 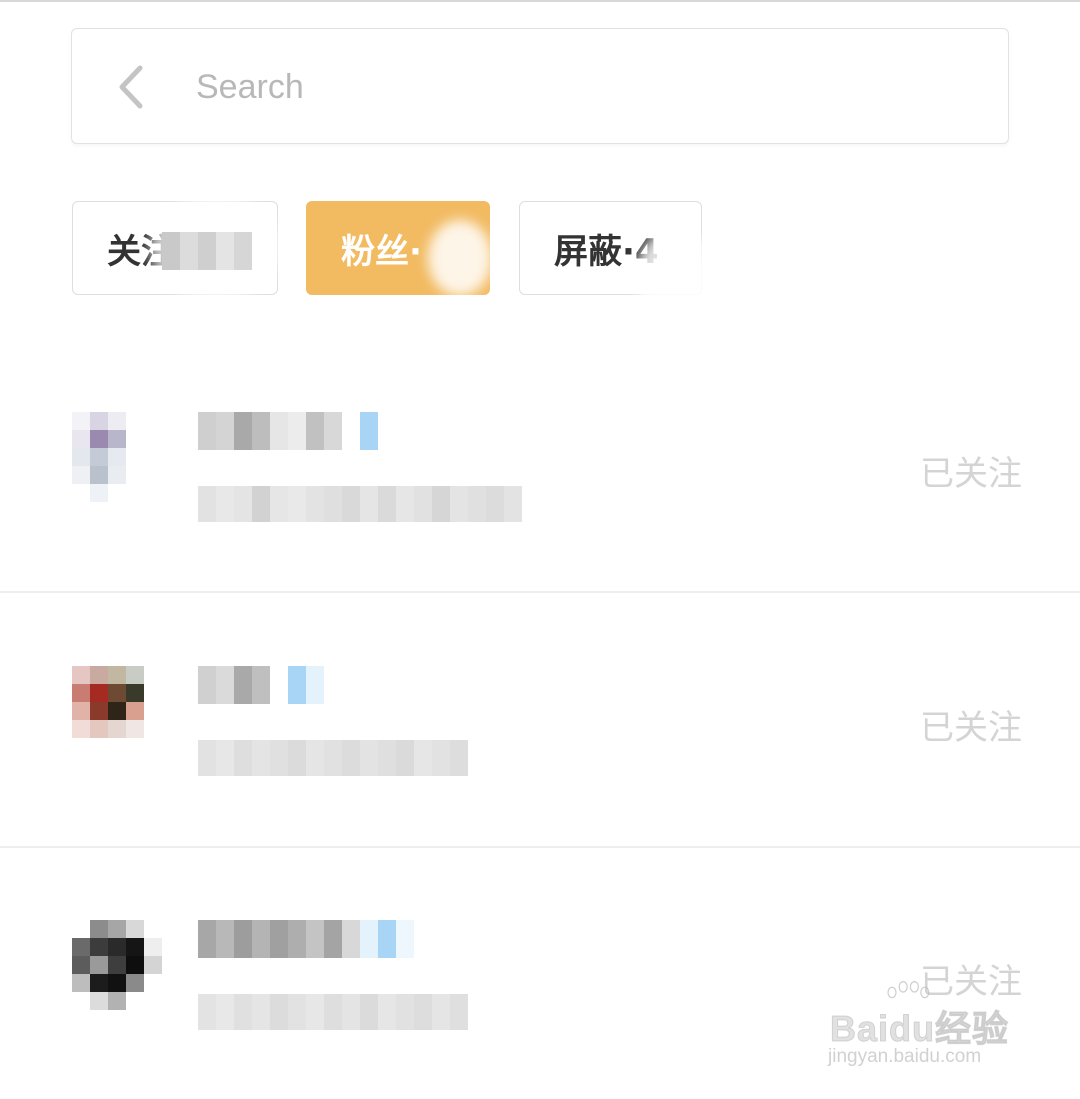 I want to click on search-input, so click(x=586, y=87).